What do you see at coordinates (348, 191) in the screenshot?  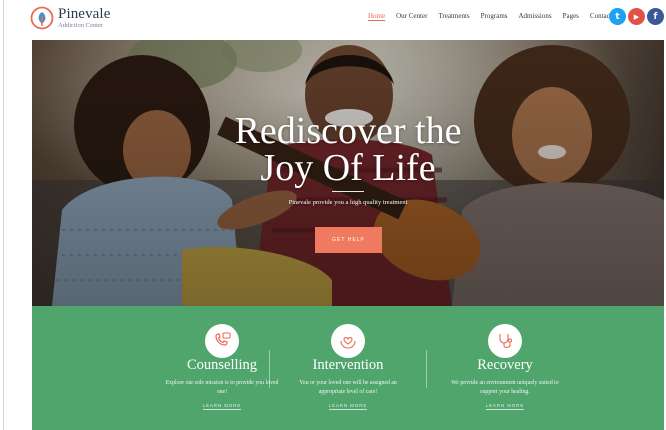 I see `hero-divider` at bounding box center [348, 191].